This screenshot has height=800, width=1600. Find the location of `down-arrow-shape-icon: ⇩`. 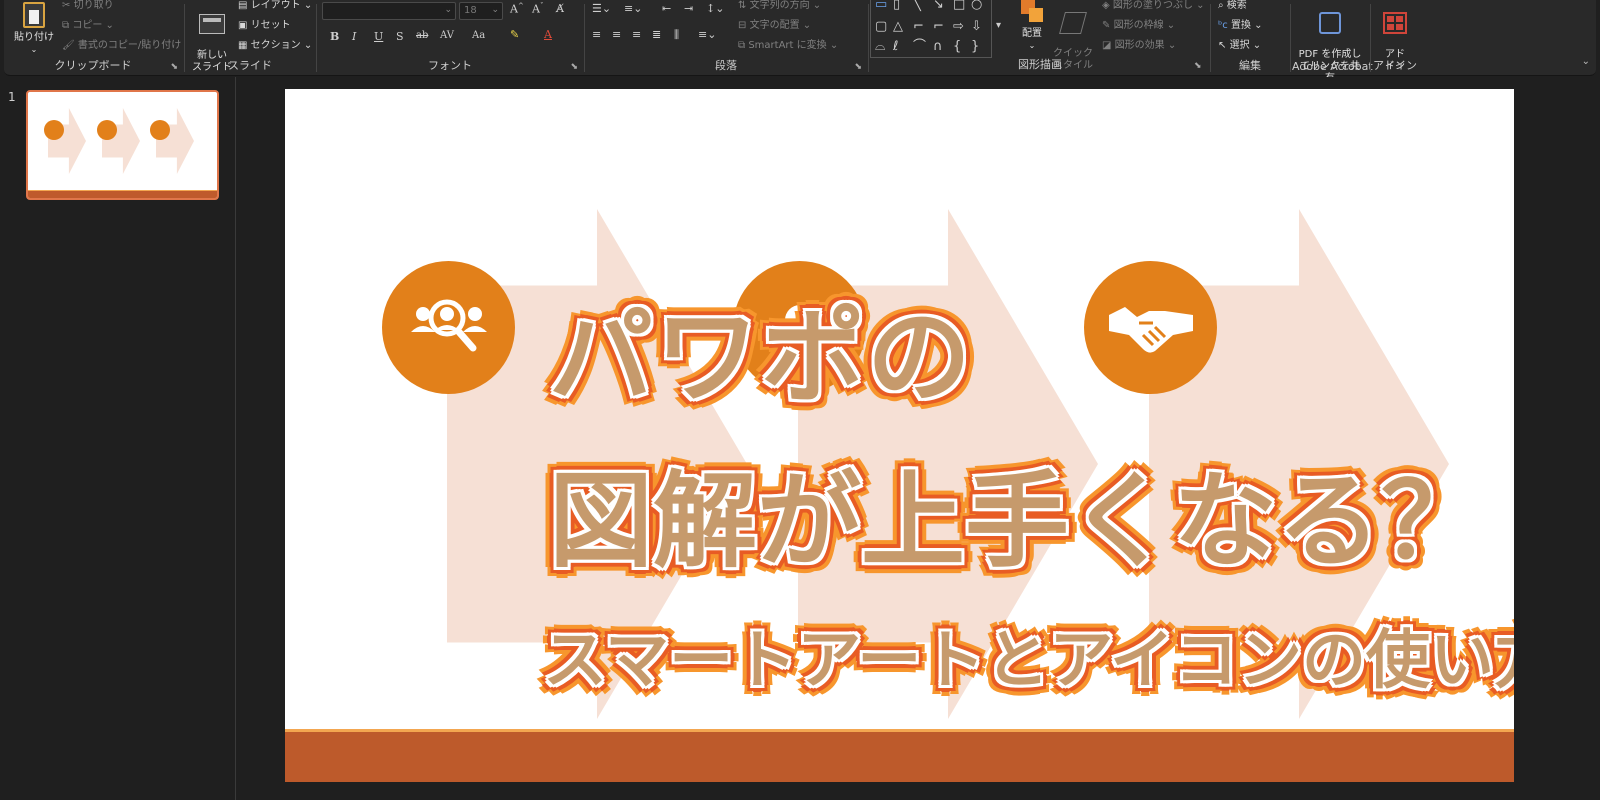

down-arrow-shape-icon: ⇩ is located at coordinates (976, 26).